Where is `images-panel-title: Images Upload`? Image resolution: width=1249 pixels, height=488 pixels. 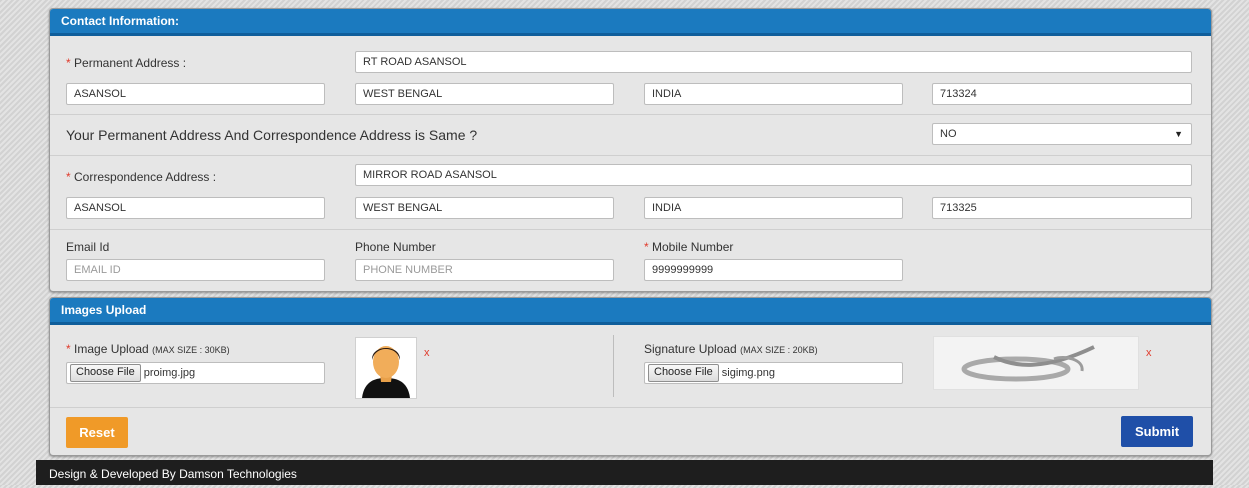
images-panel-title: Images Upload is located at coordinates (630, 311).